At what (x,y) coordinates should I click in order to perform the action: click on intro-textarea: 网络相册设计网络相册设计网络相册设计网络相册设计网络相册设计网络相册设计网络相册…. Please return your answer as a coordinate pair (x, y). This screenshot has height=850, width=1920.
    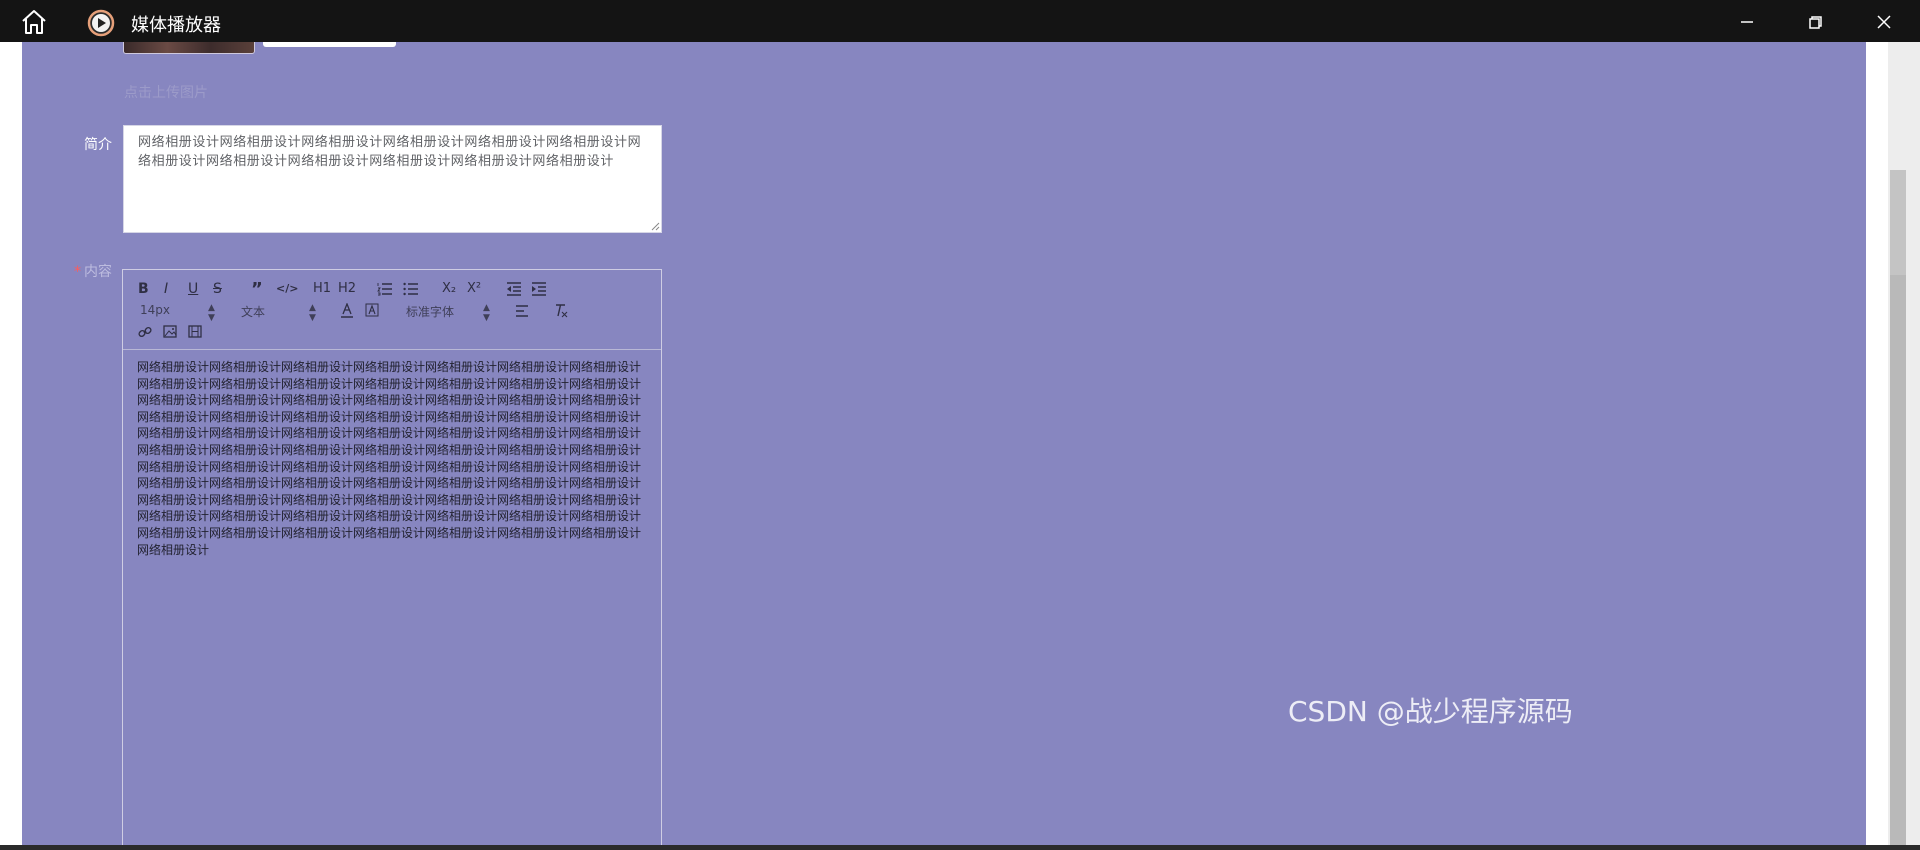
    Looking at the image, I should click on (392, 179).